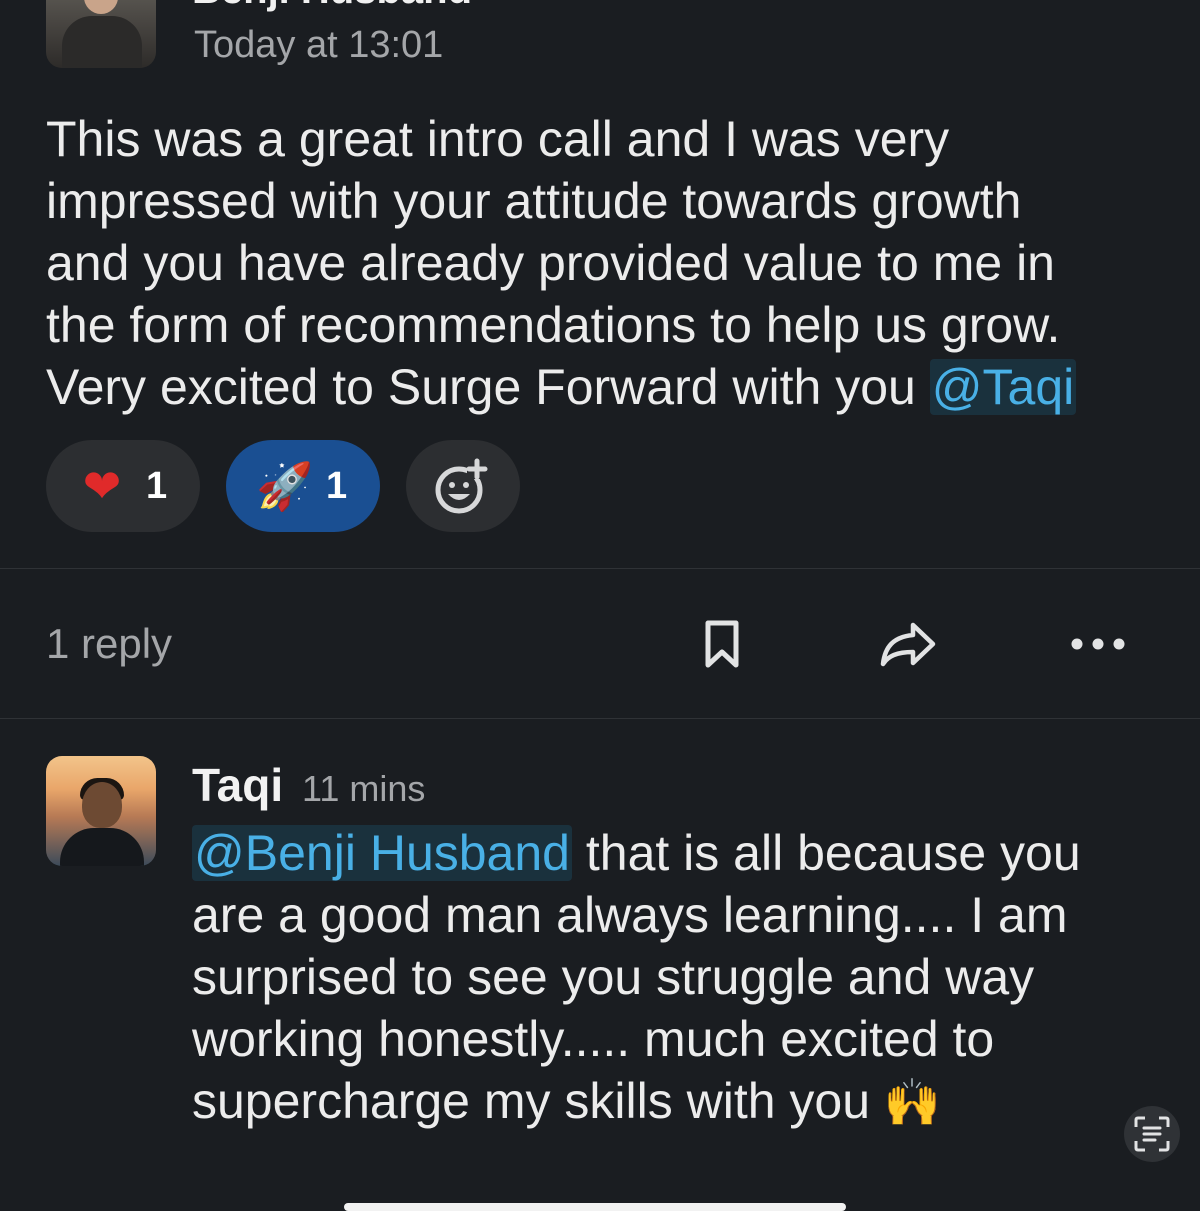 This screenshot has width=1200, height=1211. What do you see at coordinates (1003, 387) in the screenshot?
I see `taqi-mention: @Taqi` at bounding box center [1003, 387].